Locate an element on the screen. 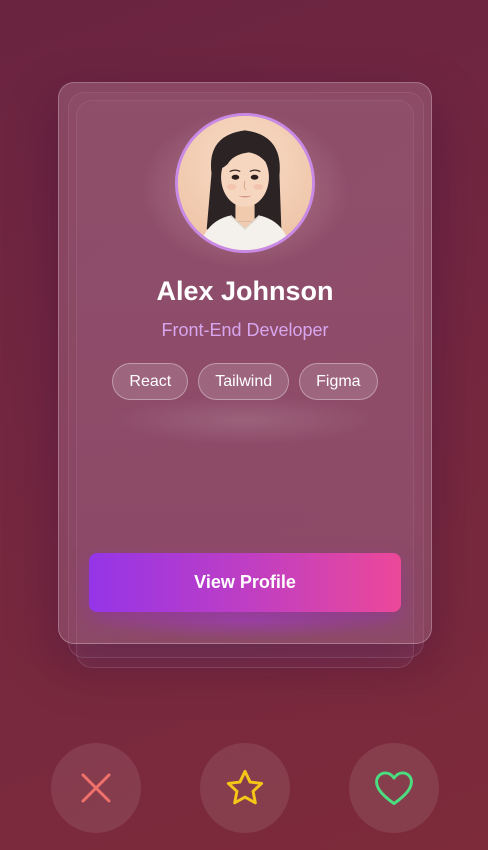  reject-button is located at coordinates (96, 788).